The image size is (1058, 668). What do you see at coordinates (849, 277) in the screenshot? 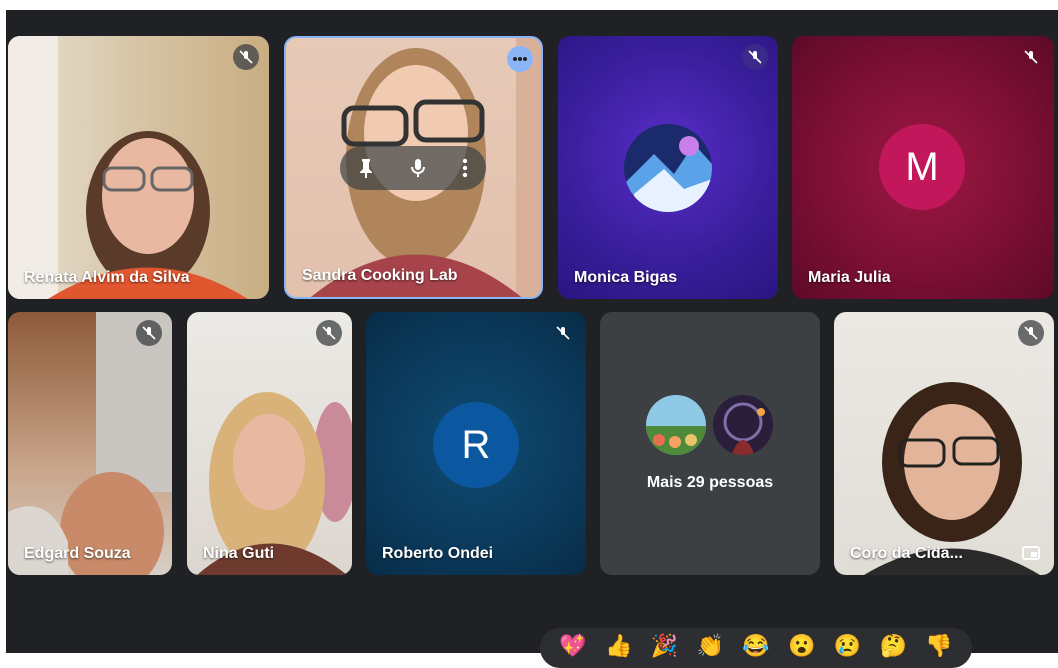
I see `participant-name: Maria Julia` at bounding box center [849, 277].